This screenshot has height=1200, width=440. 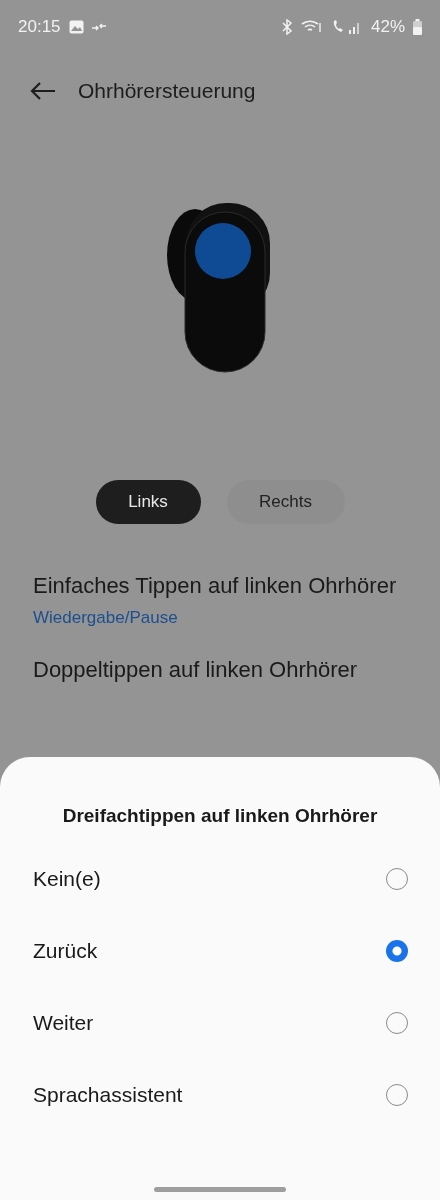 I want to click on setting-value: Wiedergabe/Pause, so click(x=106, y=618).